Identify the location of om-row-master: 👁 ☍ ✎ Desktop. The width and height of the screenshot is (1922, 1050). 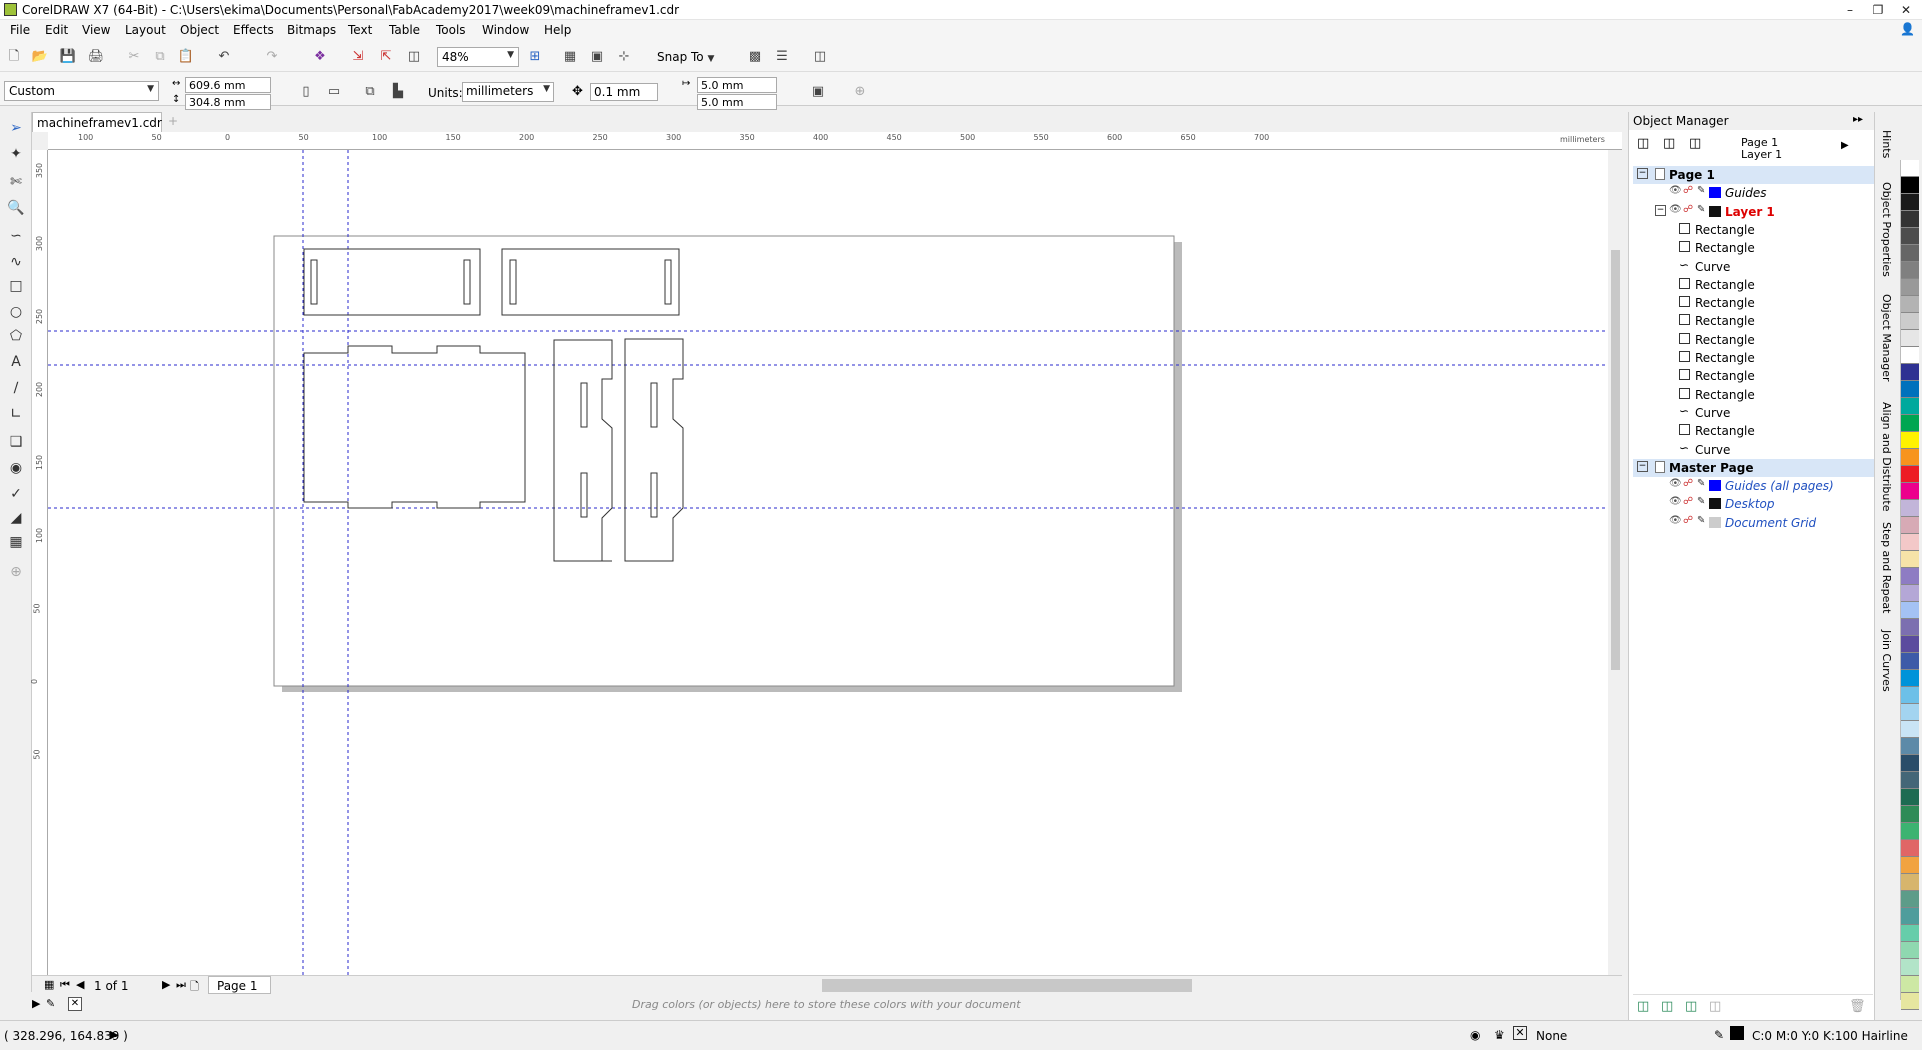
(1756, 504).